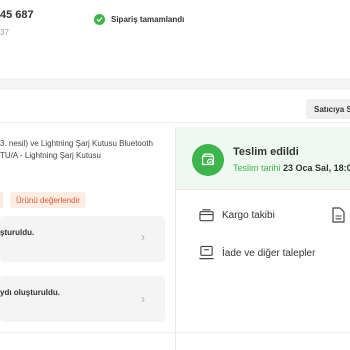 This screenshot has height=350, width=350. Describe the element at coordinates (269, 253) in the screenshot. I see `returns-requests-label: İade ve diğer talepler` at that location.